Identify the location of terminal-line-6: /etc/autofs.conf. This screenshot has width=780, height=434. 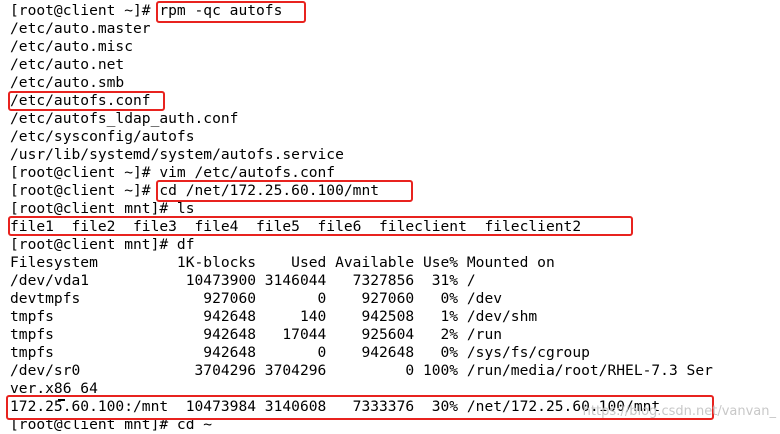
(80, 100).